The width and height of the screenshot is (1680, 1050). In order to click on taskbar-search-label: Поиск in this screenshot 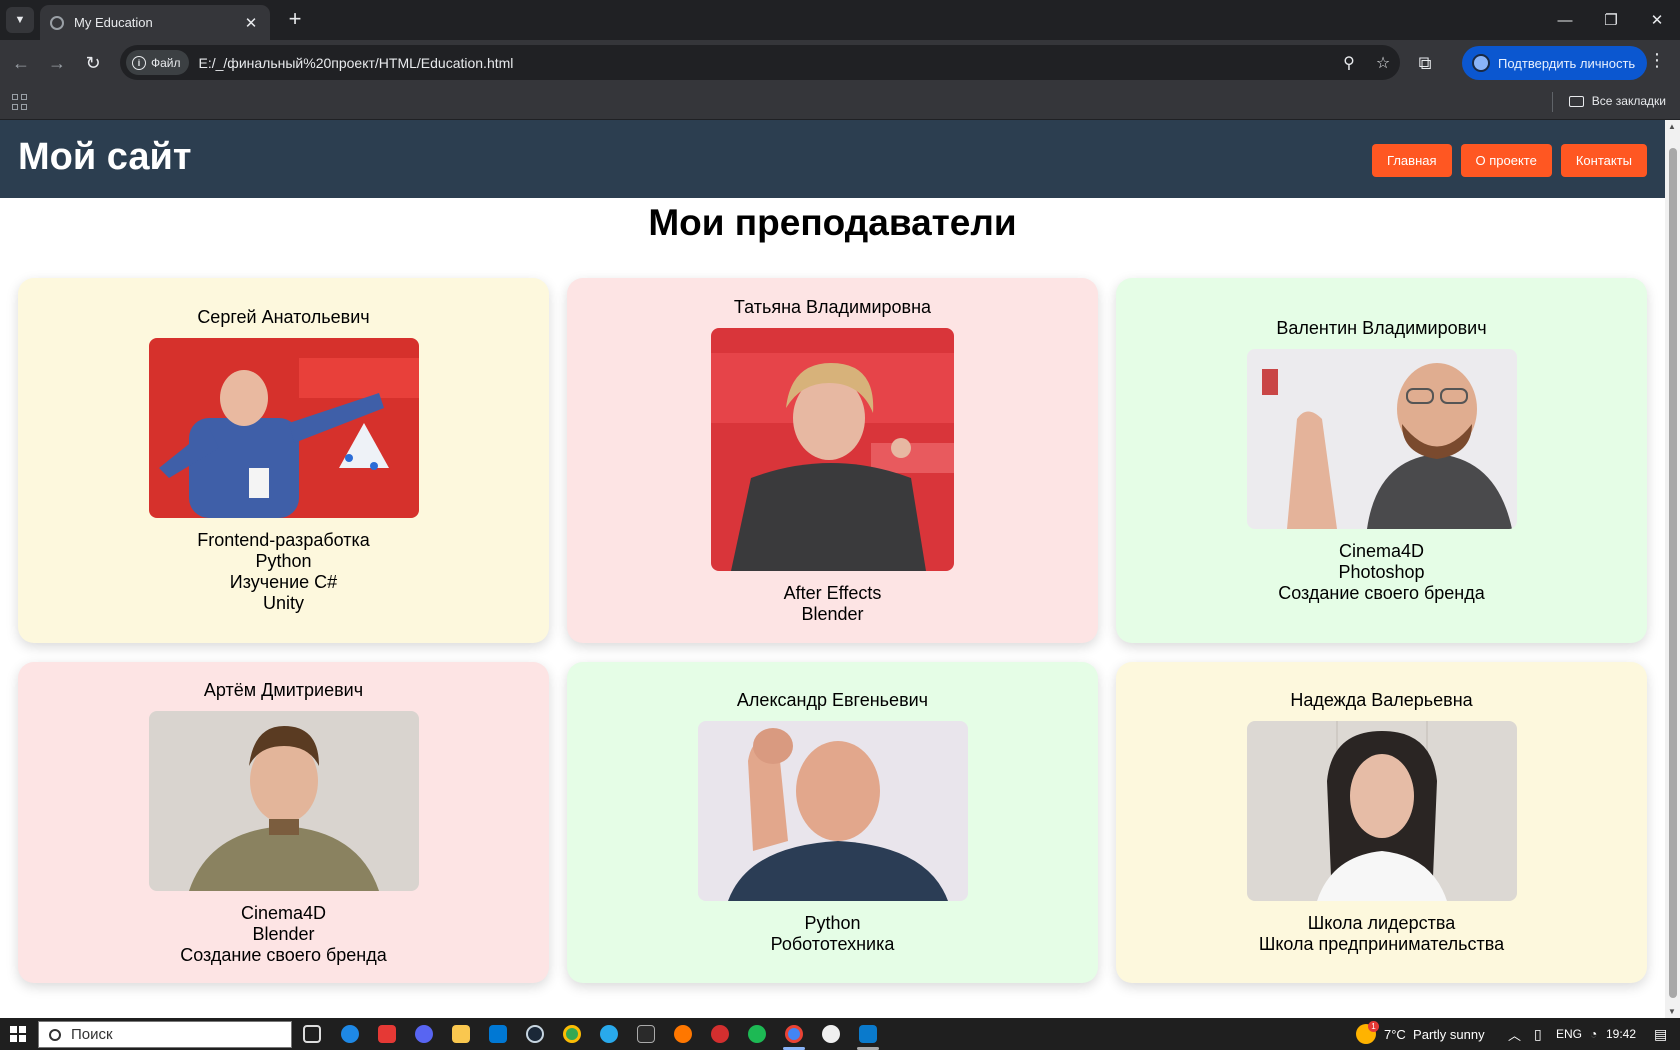, I will do `click(92, 1034)`.